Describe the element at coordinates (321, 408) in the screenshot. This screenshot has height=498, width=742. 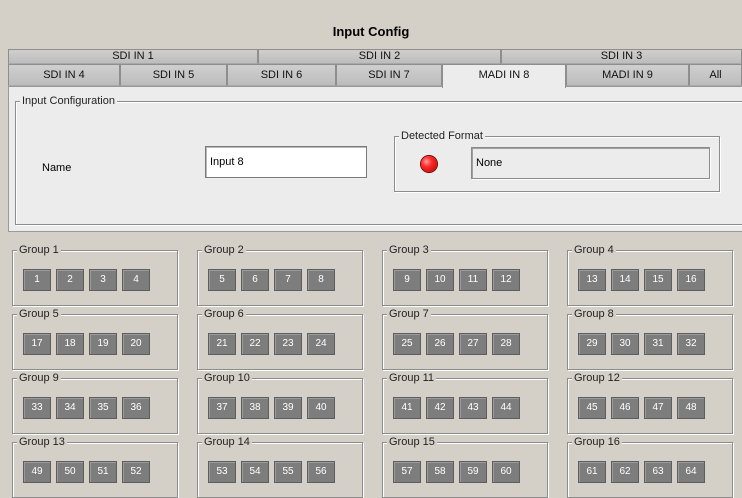
I see `channel-button: 40` at that location.